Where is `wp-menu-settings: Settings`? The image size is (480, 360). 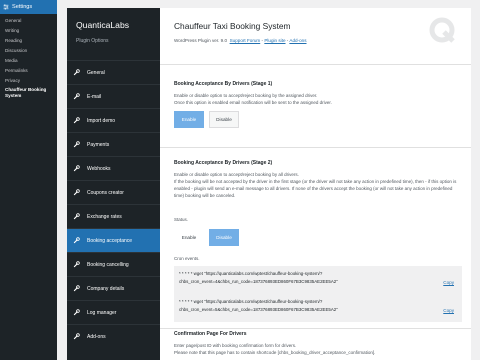
wp-menu-settings: Settings is located at coordinates (28, 7).